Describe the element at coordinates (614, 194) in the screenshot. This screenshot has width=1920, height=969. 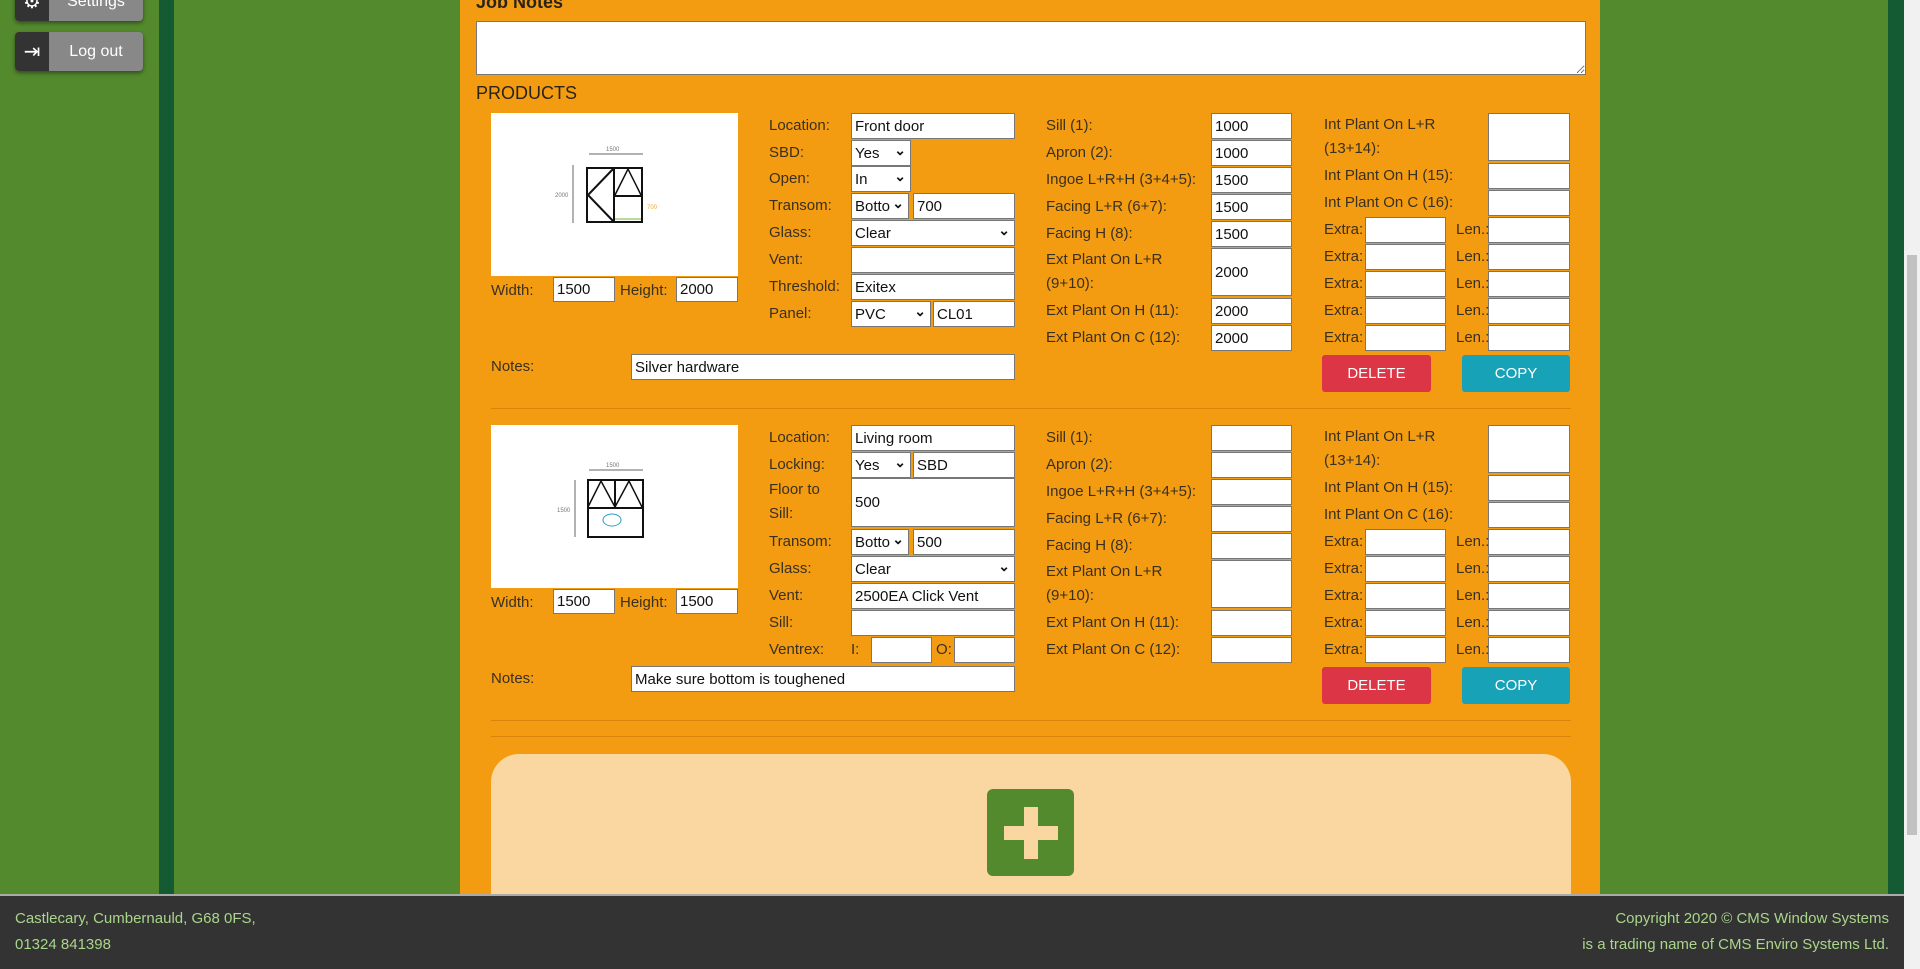
I see `product-drawing: 1500 2000 700` at that location.